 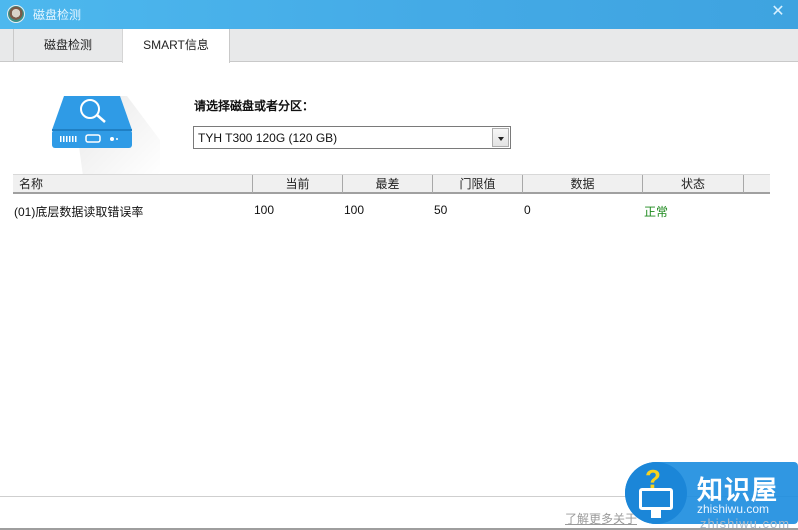 What do you see at coordinates (57, 15) in the screenshot?
I see `window-title: 磁盘检测` at bounding box center [57, 15].